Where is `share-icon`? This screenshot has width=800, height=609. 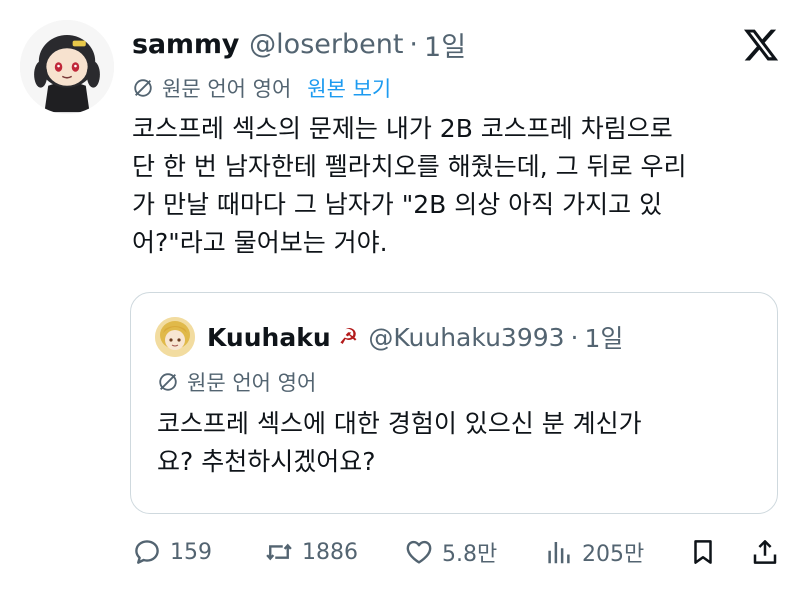
share-icon is located at coordinates (765, 552).